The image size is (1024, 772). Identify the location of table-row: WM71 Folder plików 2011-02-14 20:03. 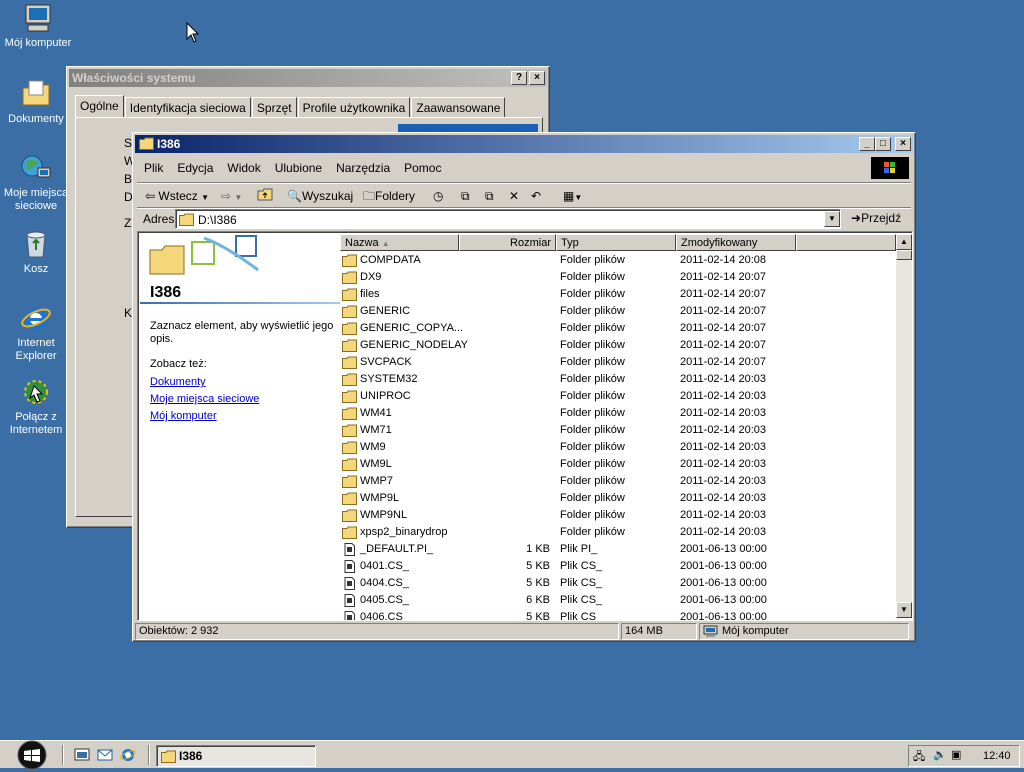
(618, 430).